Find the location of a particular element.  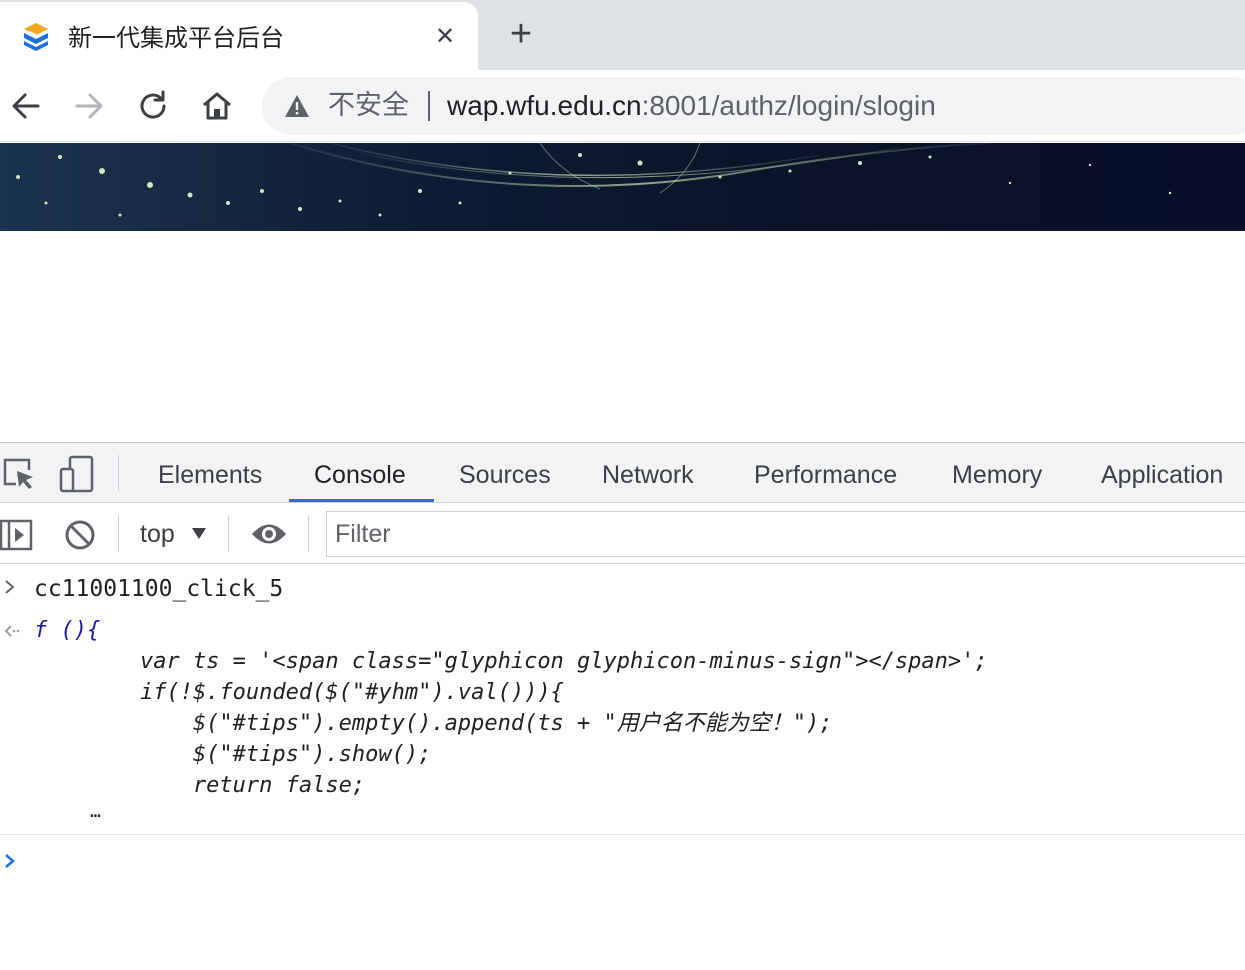

reload-icon is located at coordinates (153, 104).